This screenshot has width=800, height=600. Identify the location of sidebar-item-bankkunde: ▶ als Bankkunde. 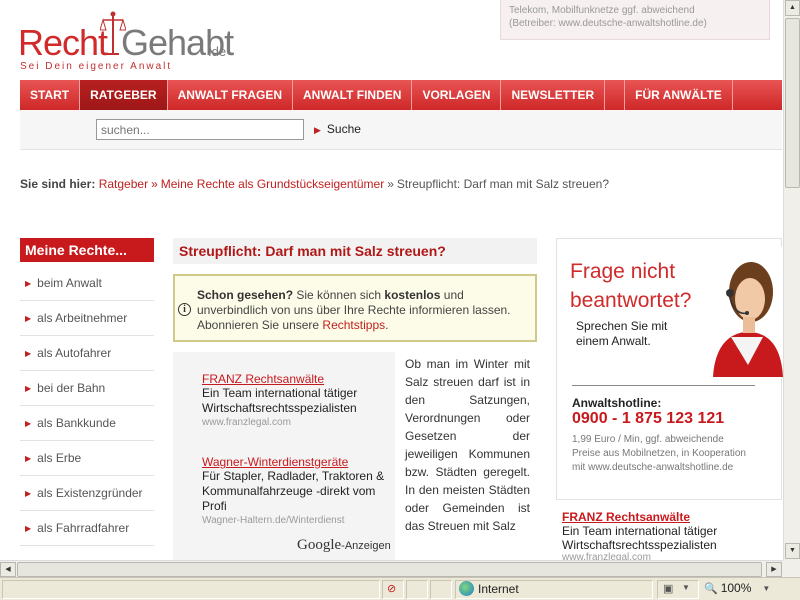
(87, 423).